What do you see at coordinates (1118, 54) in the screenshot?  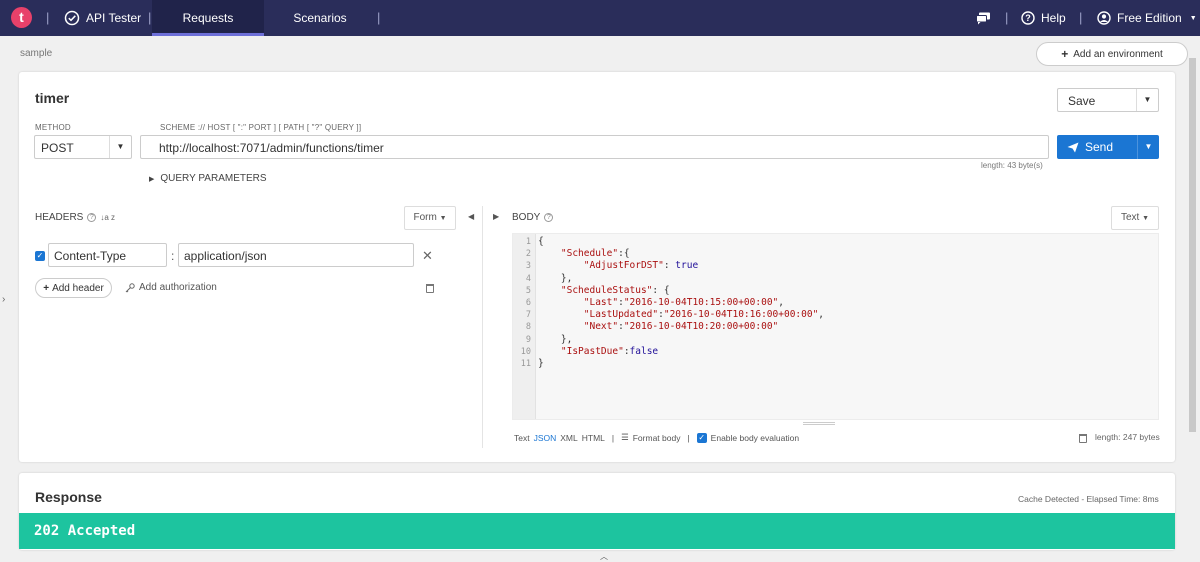 I see `add-environment-label: Add an environment` at bounding box center [1118, 54].